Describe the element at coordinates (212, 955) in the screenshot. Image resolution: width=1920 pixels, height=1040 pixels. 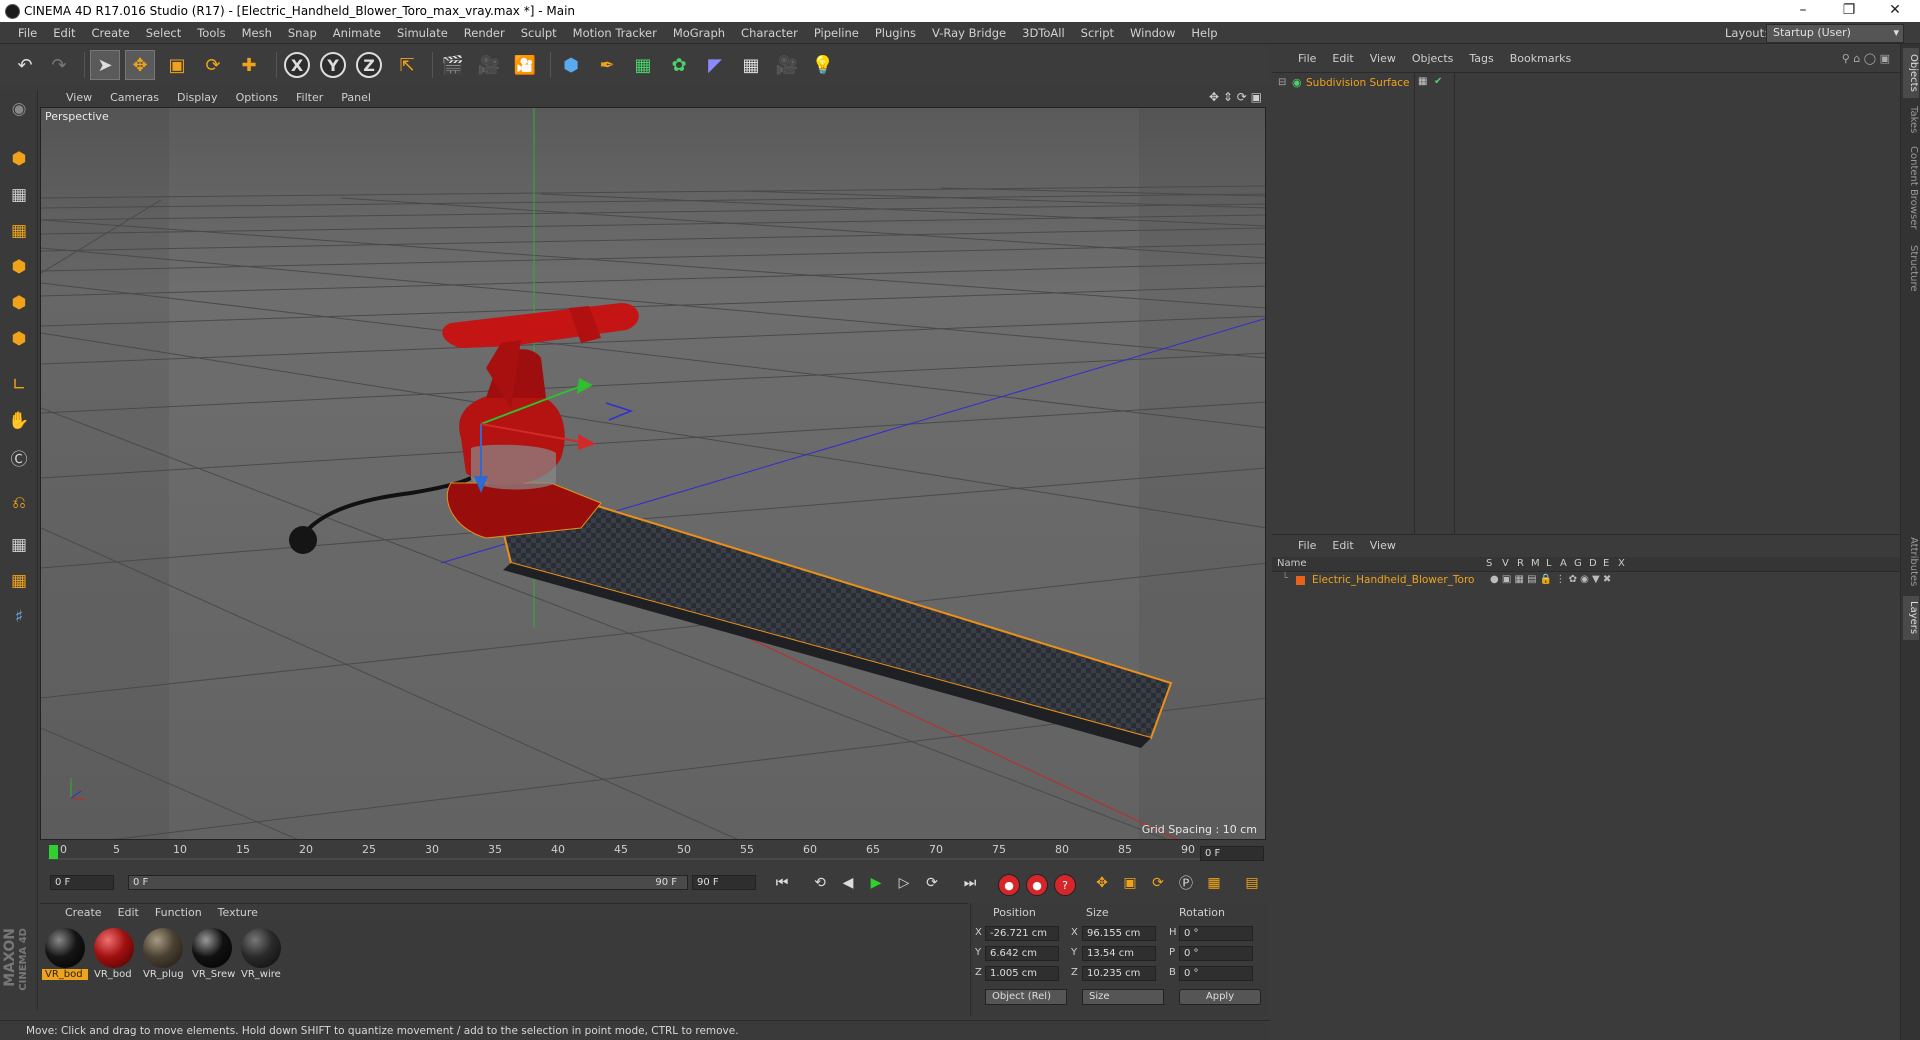
I see `material-item: VR_Srew` at that location.